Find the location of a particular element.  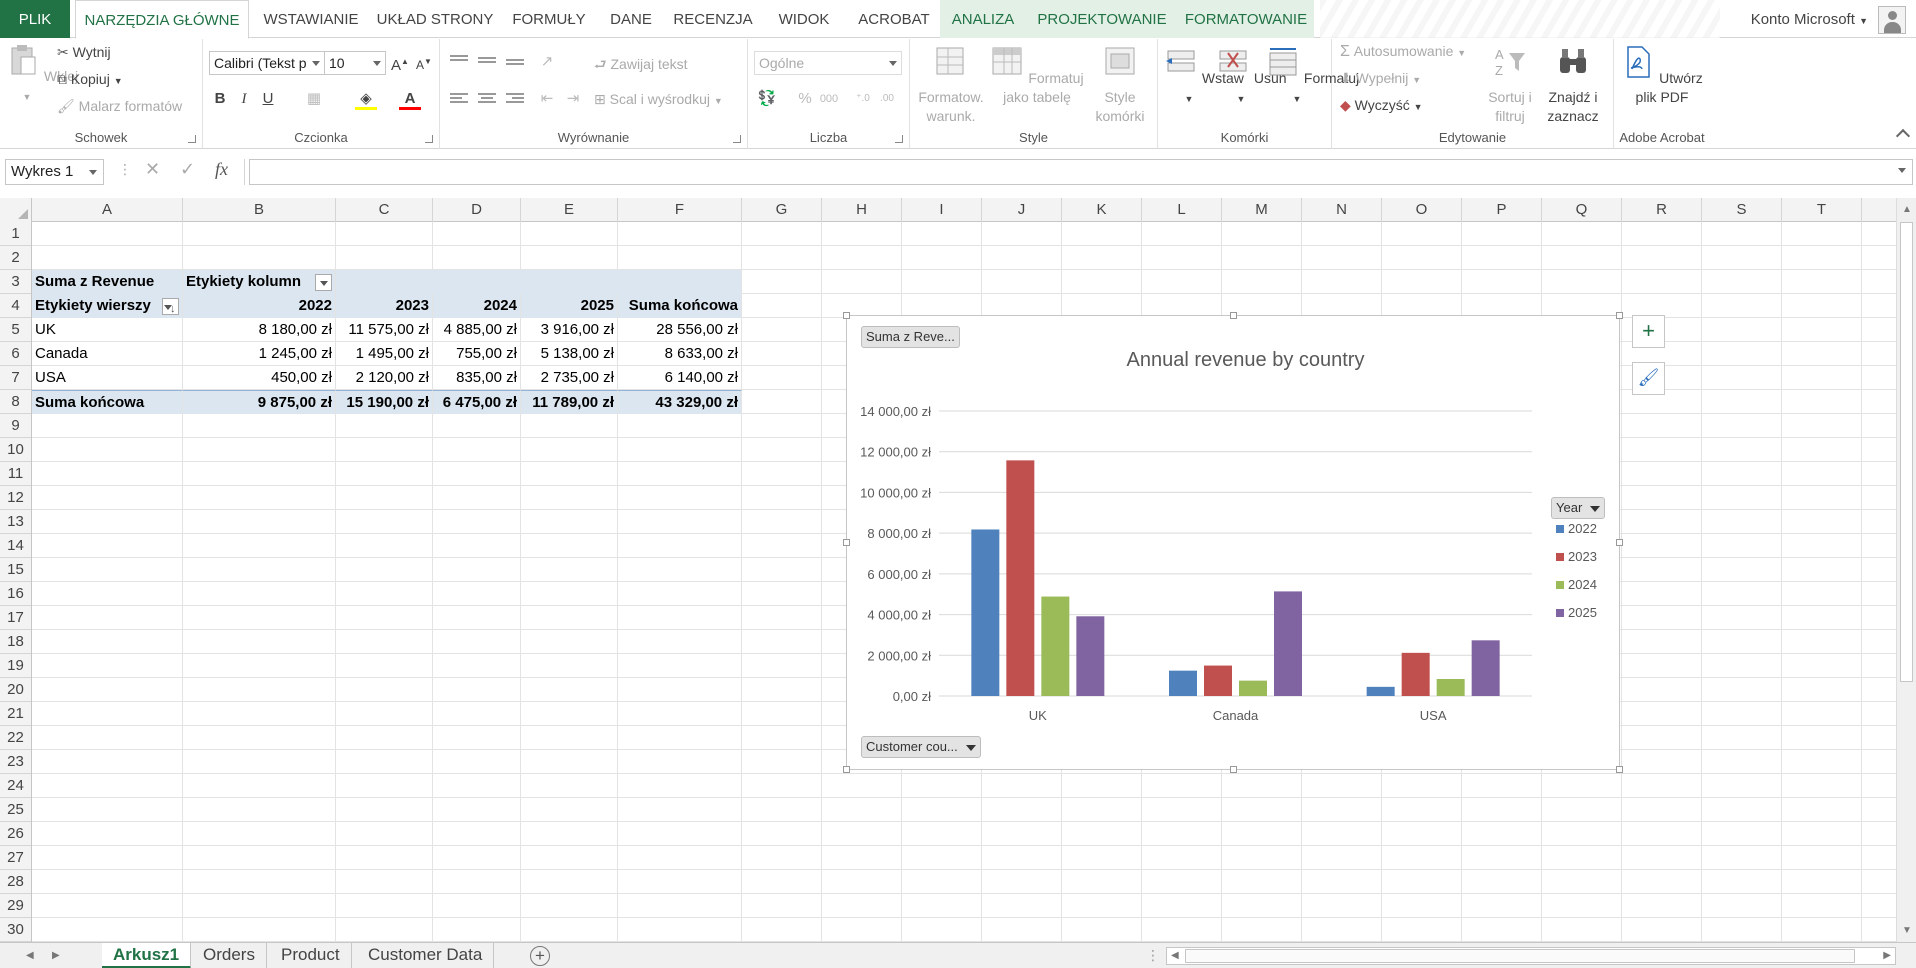

pivot-value-cell: 2 120,00 zł is located at coordinates (384, 378).